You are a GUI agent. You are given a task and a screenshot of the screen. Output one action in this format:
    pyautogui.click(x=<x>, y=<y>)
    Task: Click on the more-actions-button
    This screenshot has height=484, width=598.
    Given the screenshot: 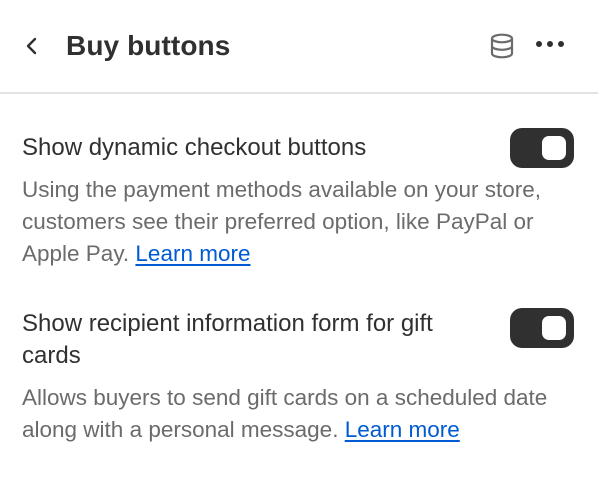 What is the action you would take?
    pyautogui.click(x=550, y=44)
    